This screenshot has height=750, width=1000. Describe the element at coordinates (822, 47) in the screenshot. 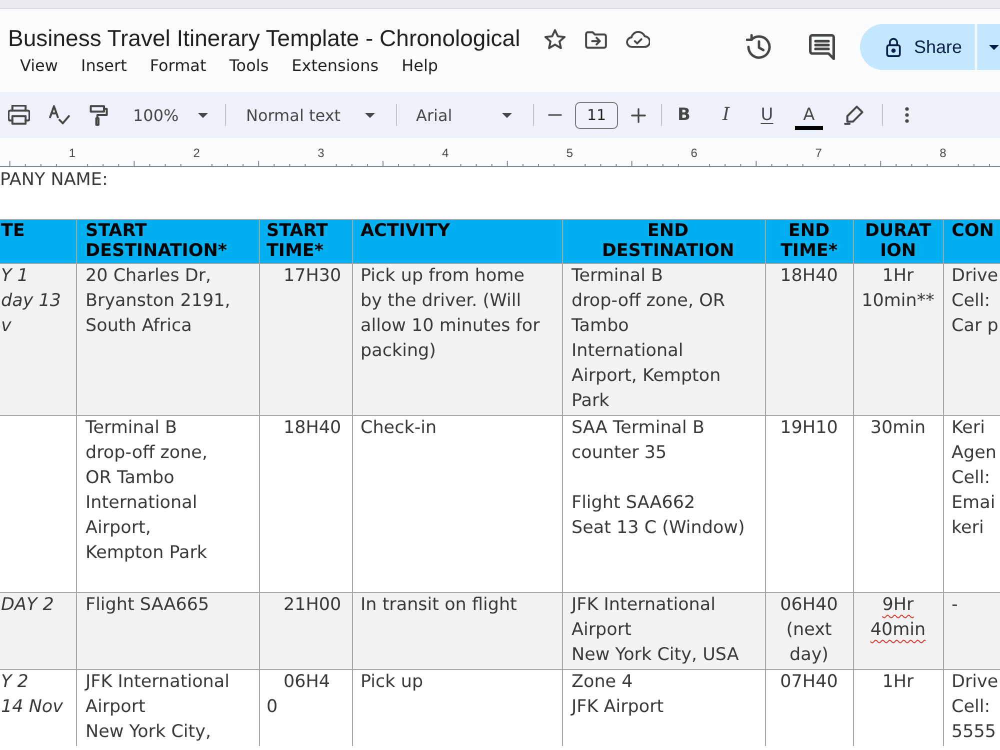

I see `comment-icon` at that location.